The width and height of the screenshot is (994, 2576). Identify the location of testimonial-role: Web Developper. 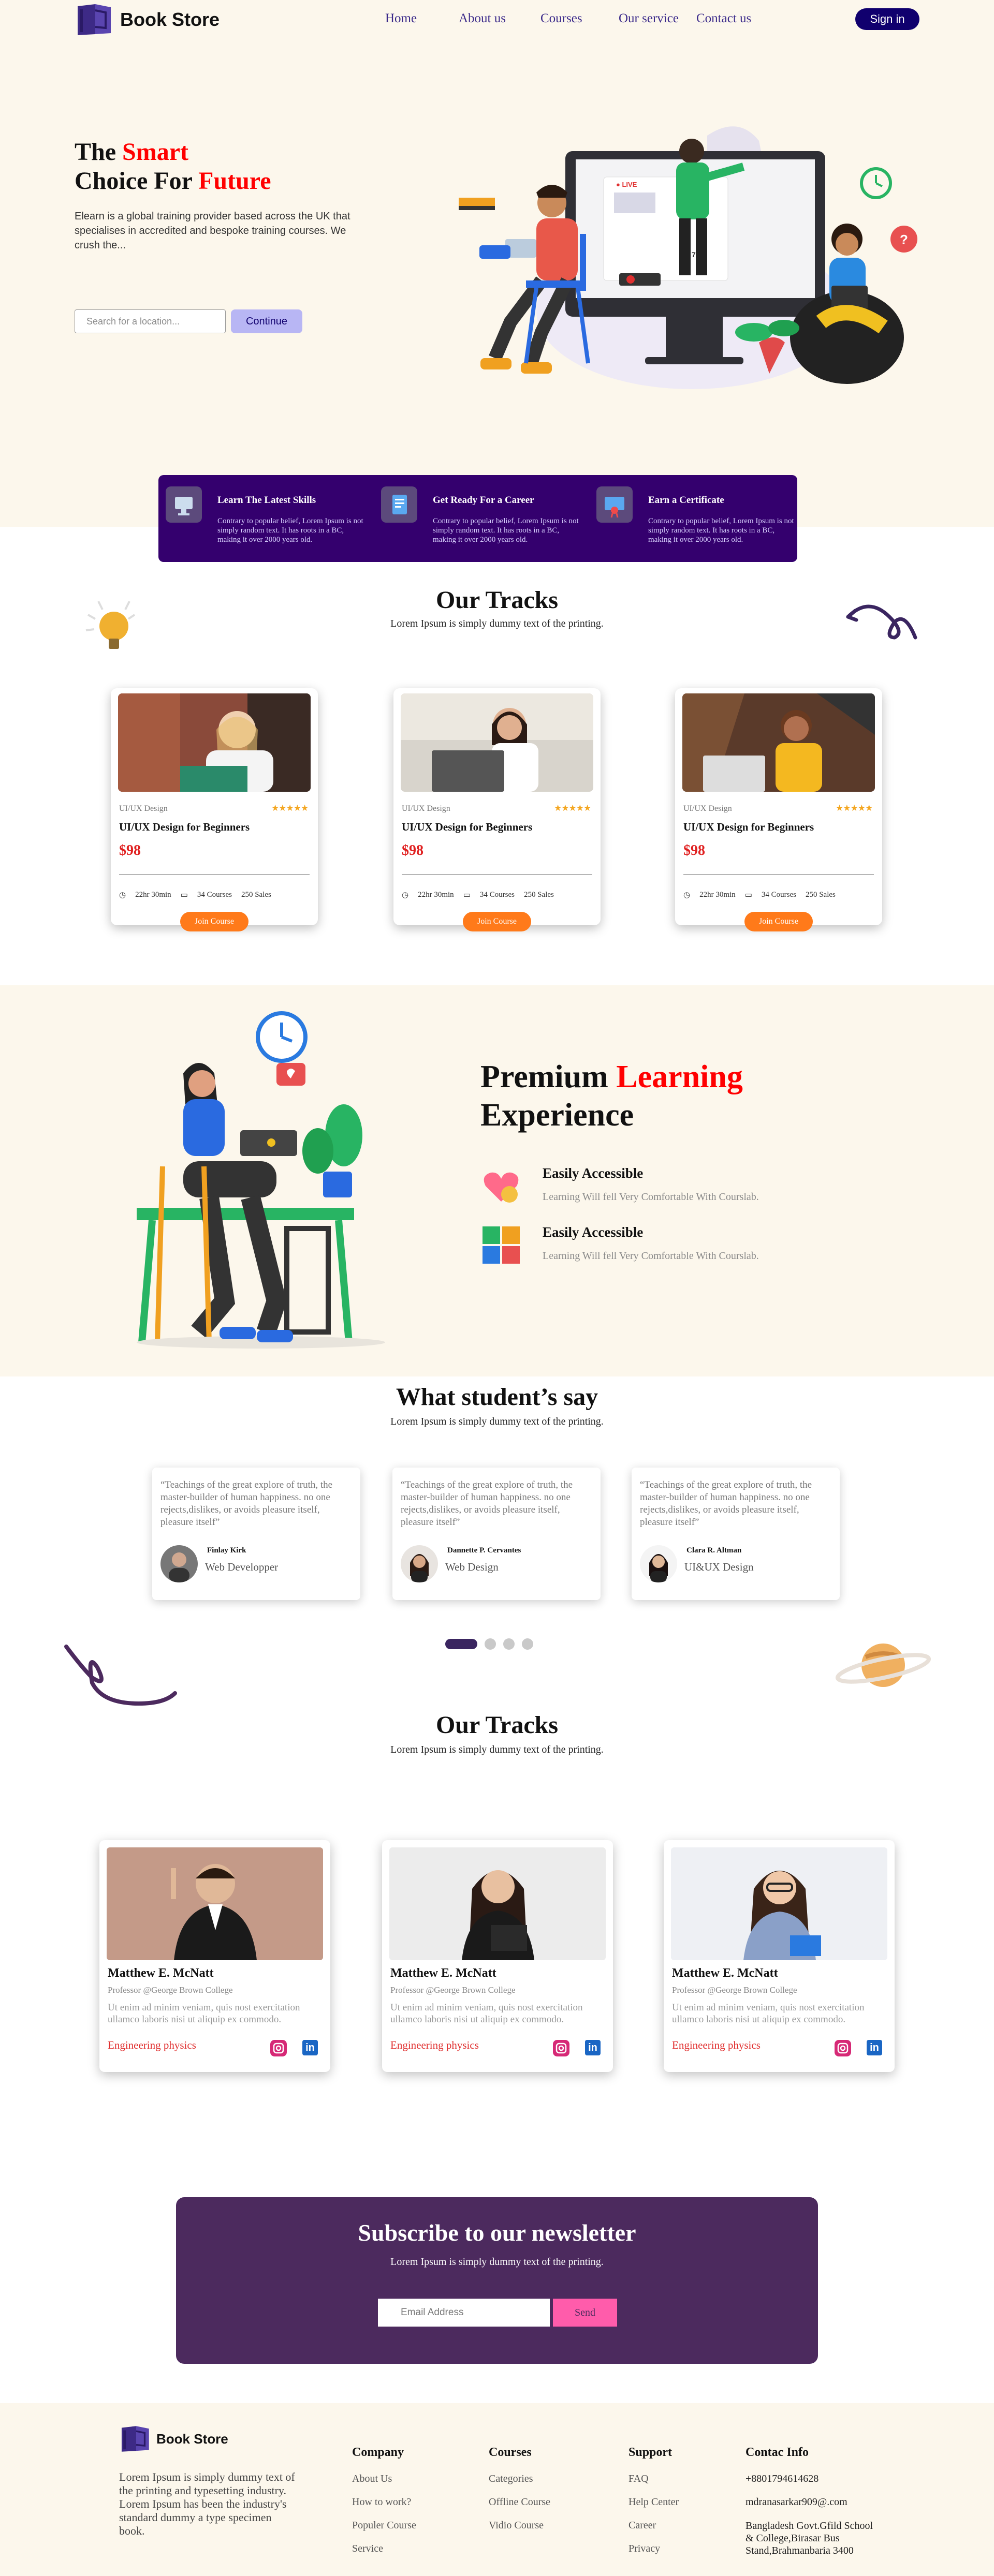
(242, 1567).